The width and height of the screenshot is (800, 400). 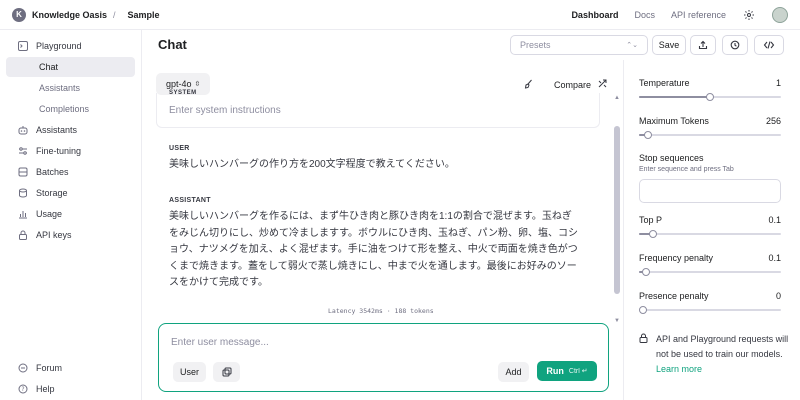 What do you see at coordinates (45, 389) in the screenshot?
I see `sidebar-item-label: Help` at bounding box center [45, 389].